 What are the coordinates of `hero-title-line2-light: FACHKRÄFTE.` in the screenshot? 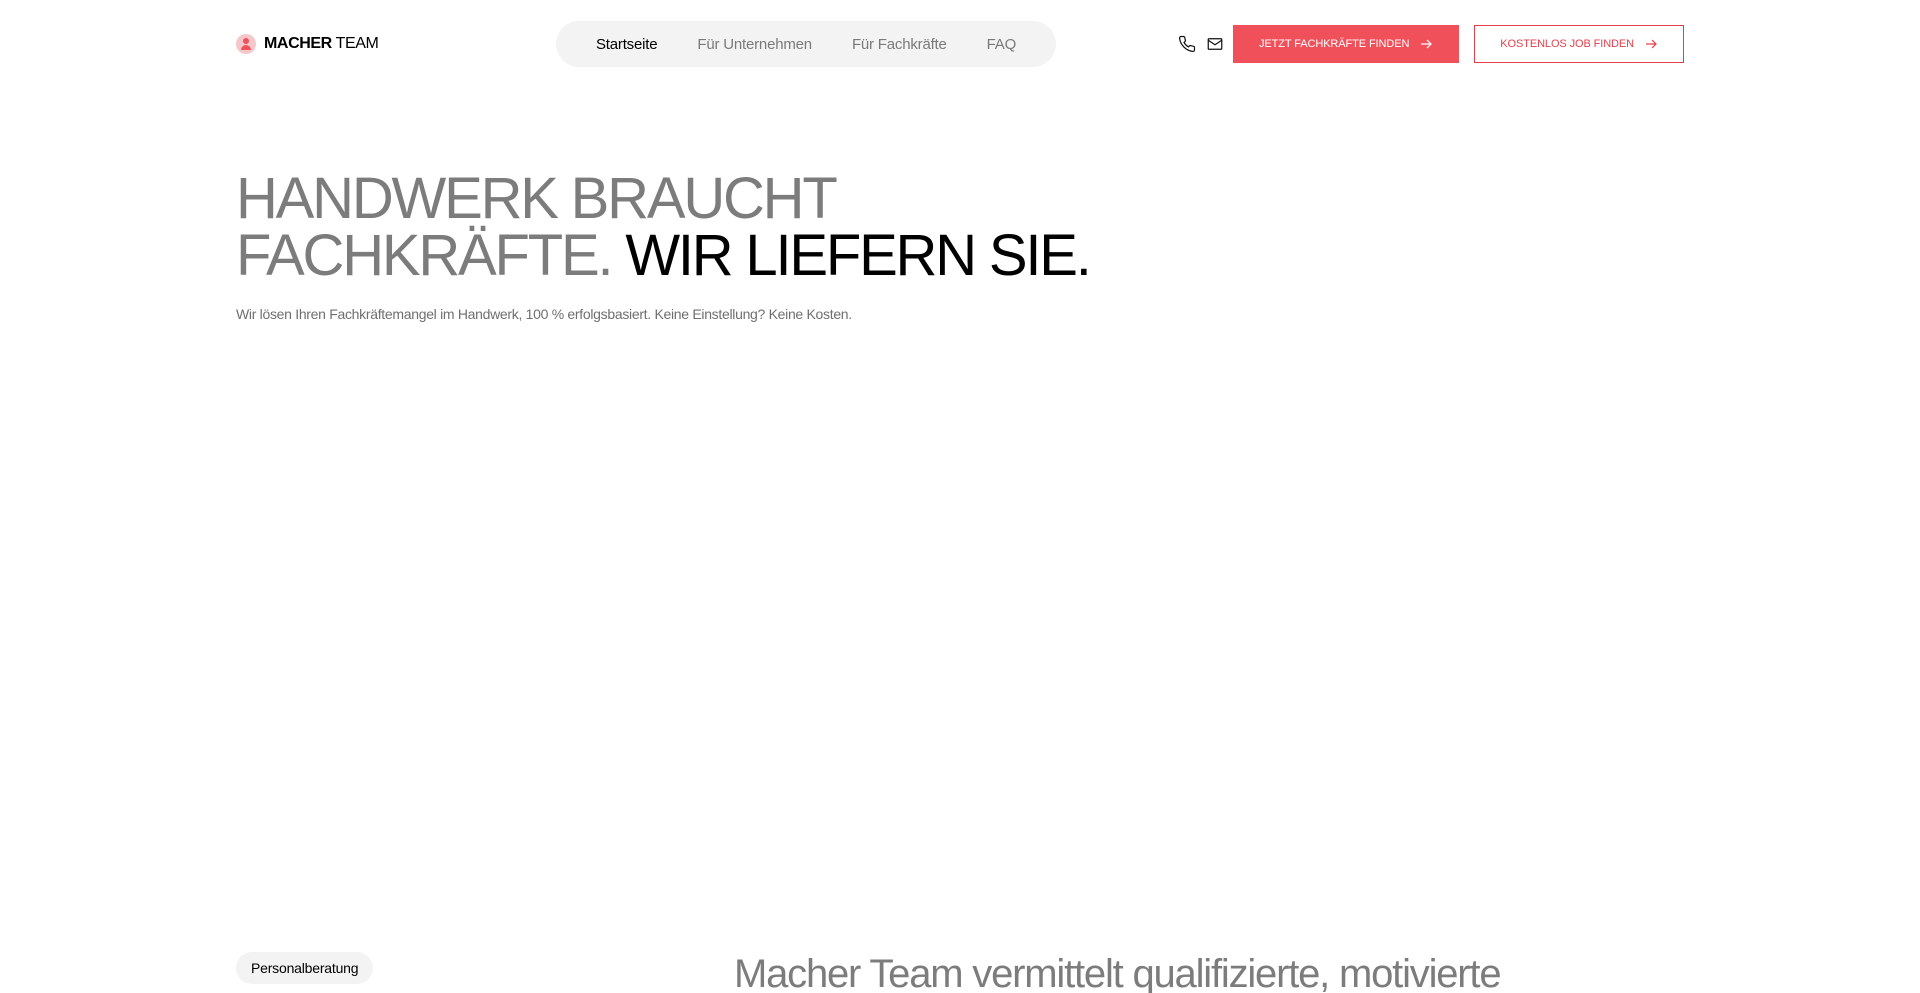 It's located at (425, 255).